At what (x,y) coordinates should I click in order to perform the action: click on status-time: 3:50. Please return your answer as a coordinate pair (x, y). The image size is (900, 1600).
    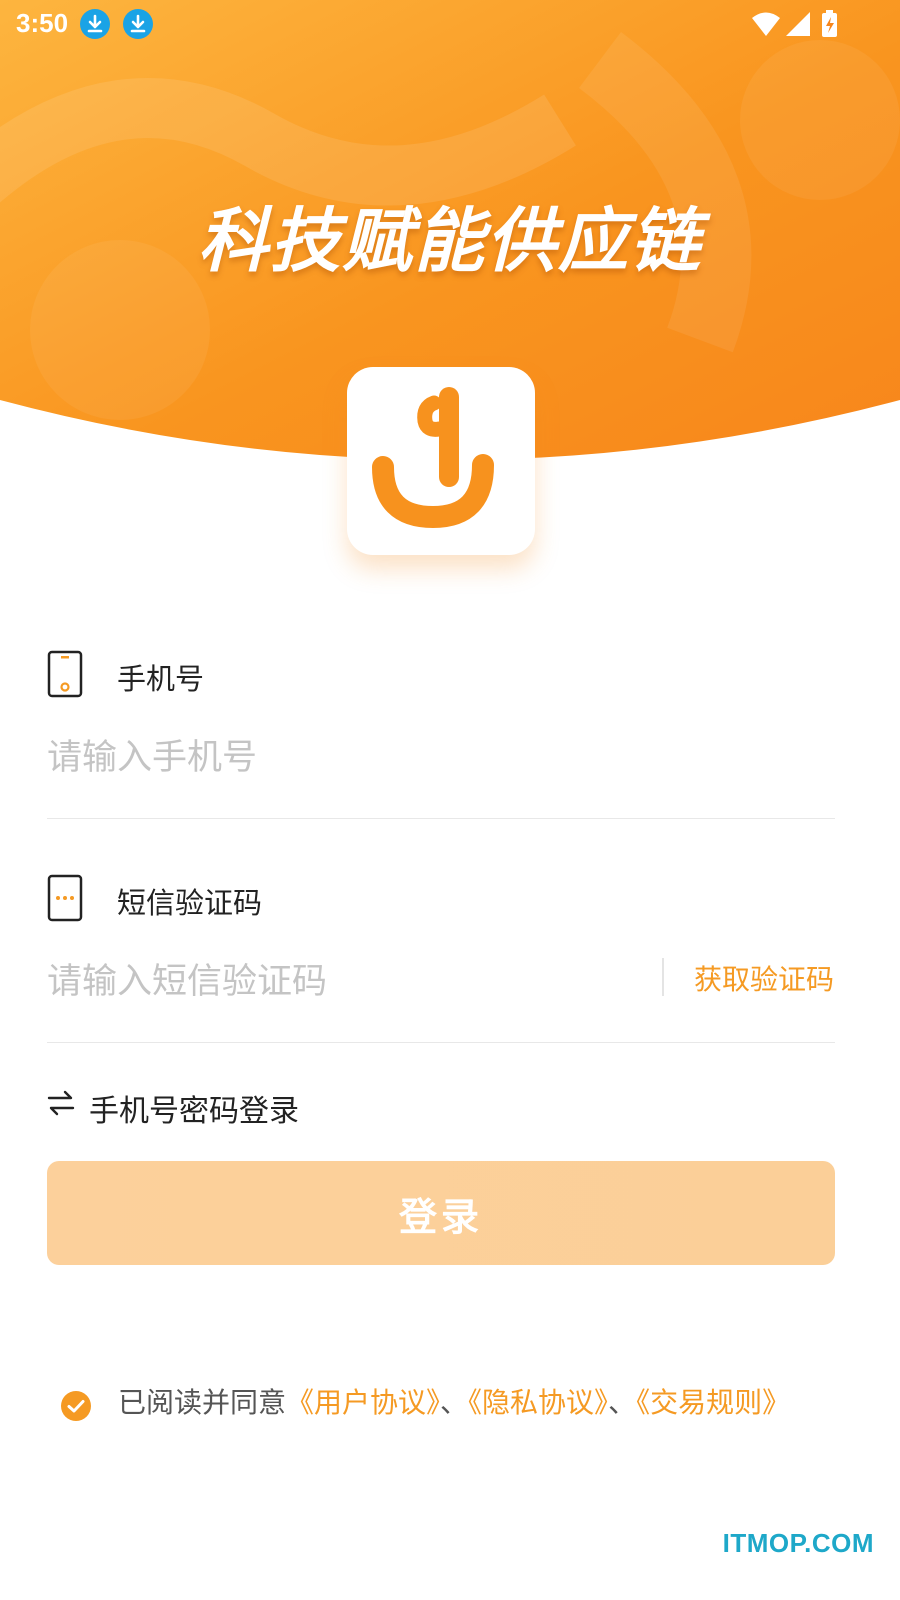
    Looking at the image, I should click on (42, 23).